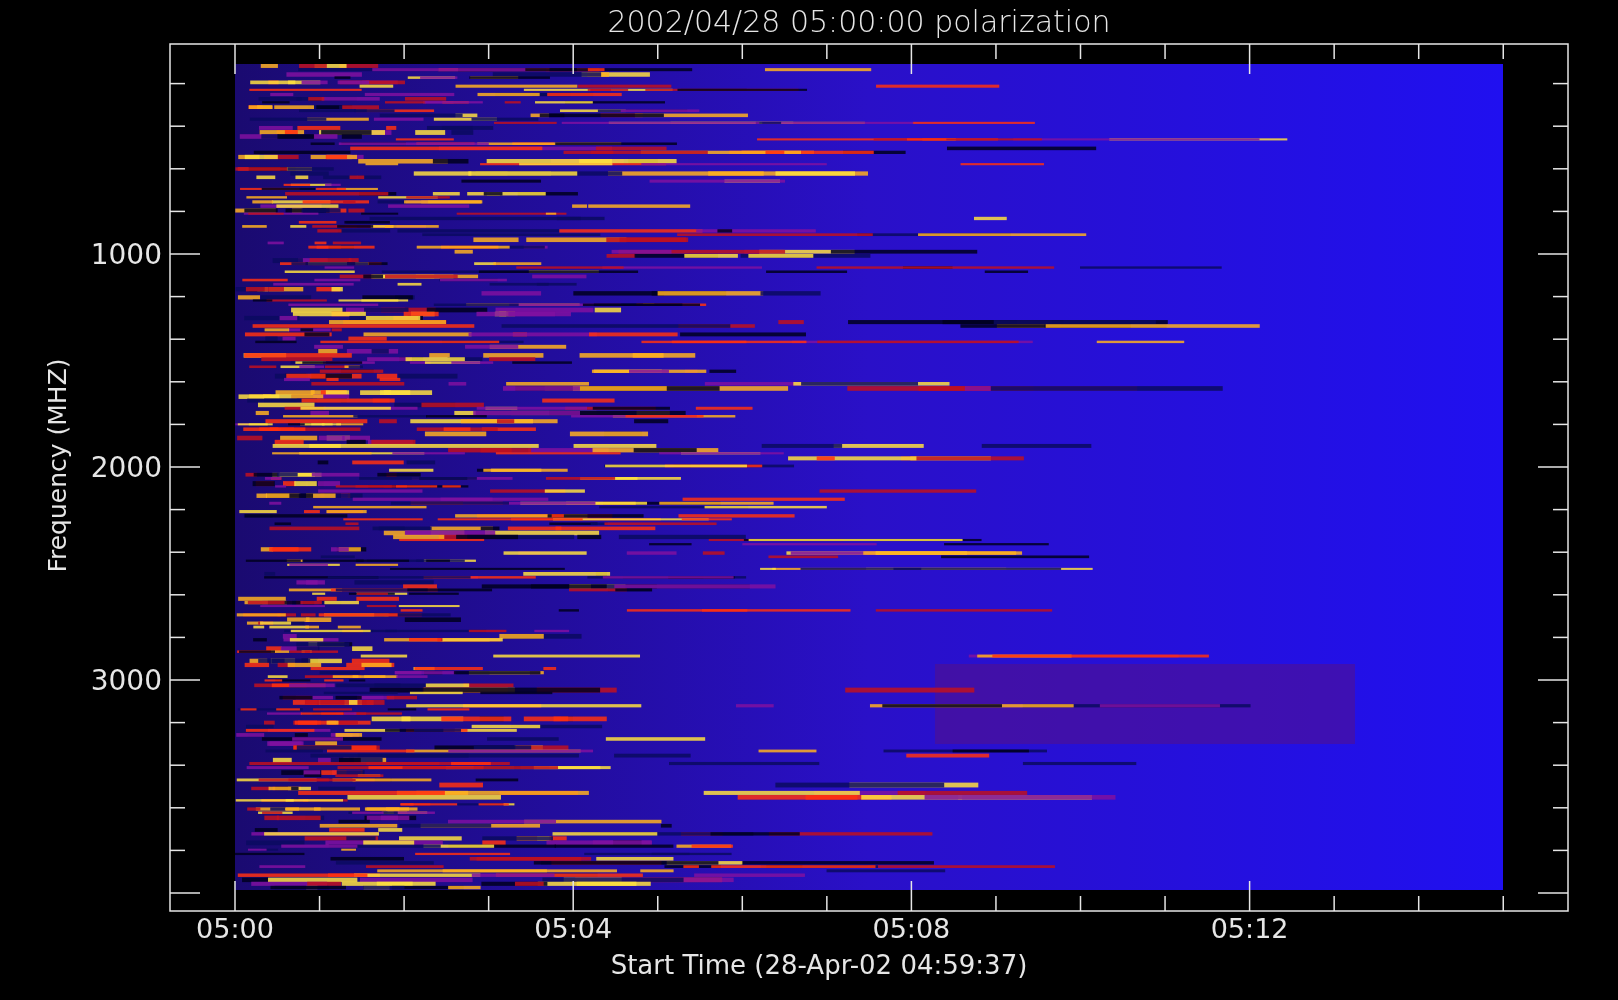 This screenshot has width=1618, height=1000. Describe the element at coordinates (1249, 928) in the screenshot. I see `x-tick-label: 05:12` at that location.